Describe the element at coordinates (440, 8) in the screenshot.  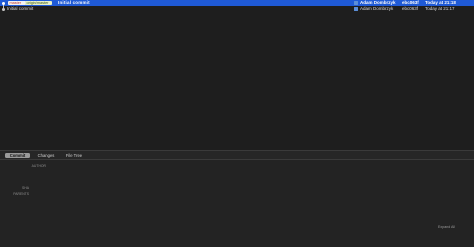
I see `commit-date: Today at 21:17` at that location.